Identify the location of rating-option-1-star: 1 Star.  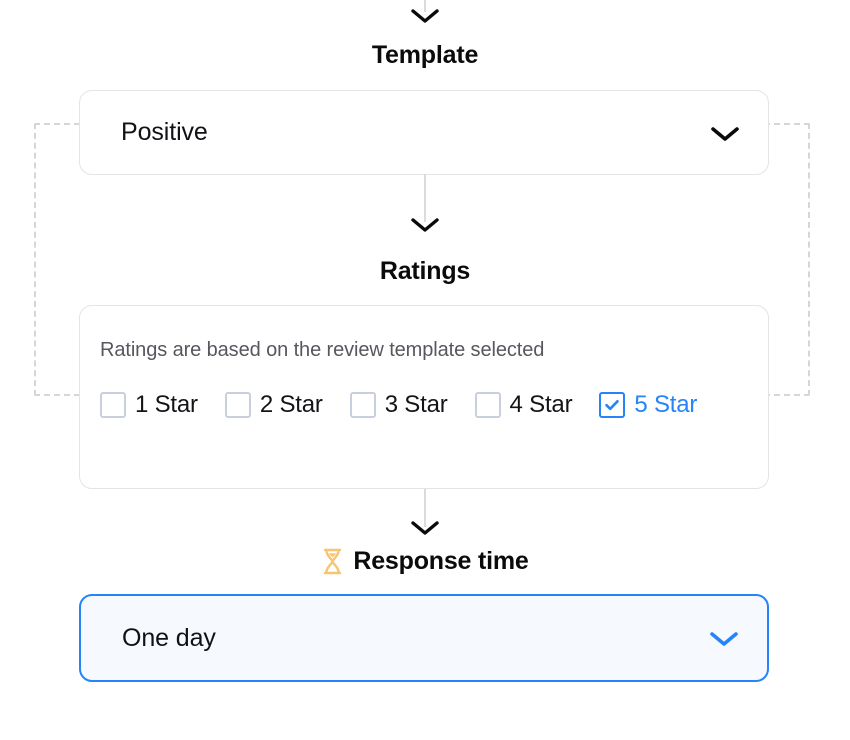
(149, 405).